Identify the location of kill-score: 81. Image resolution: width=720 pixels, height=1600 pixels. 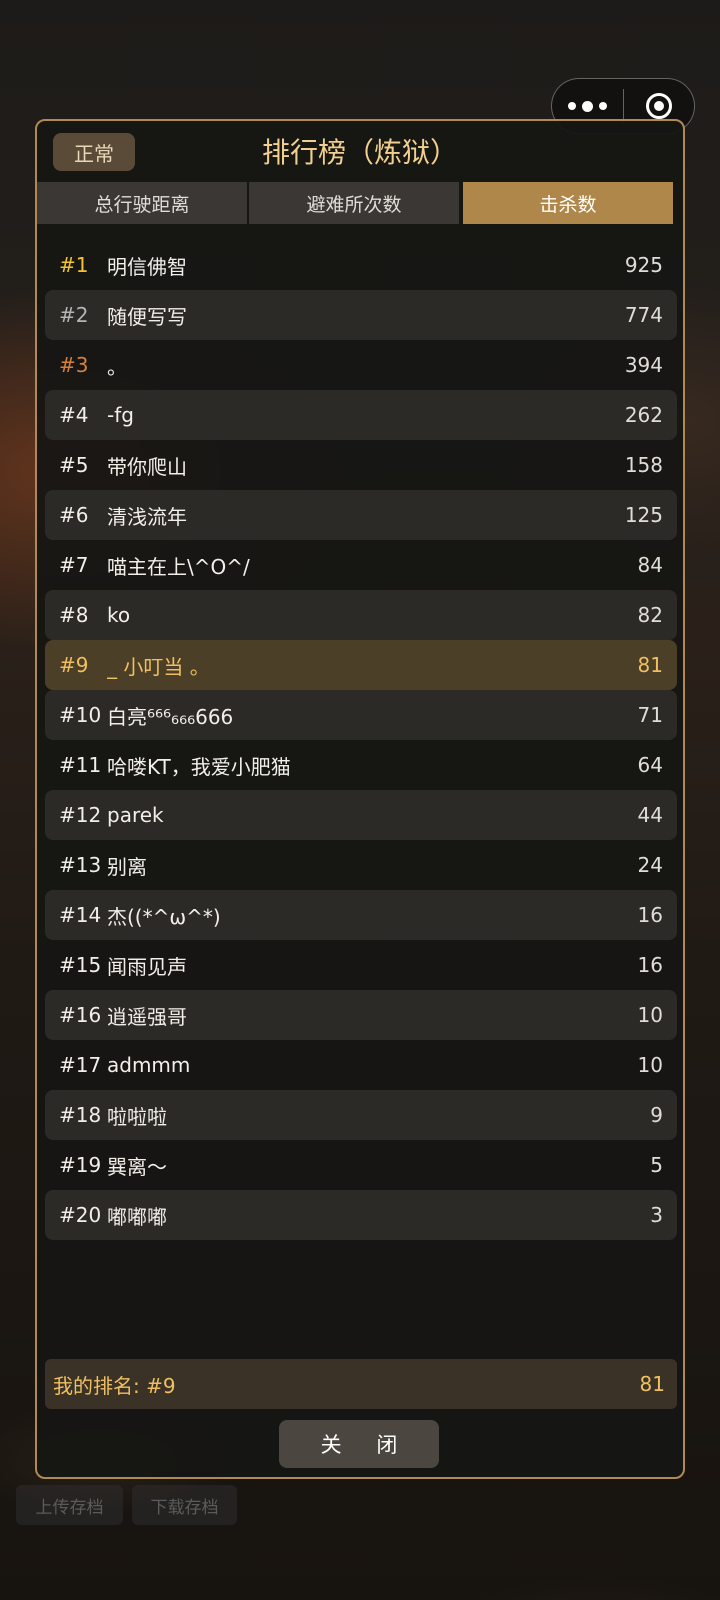
(650, 665).